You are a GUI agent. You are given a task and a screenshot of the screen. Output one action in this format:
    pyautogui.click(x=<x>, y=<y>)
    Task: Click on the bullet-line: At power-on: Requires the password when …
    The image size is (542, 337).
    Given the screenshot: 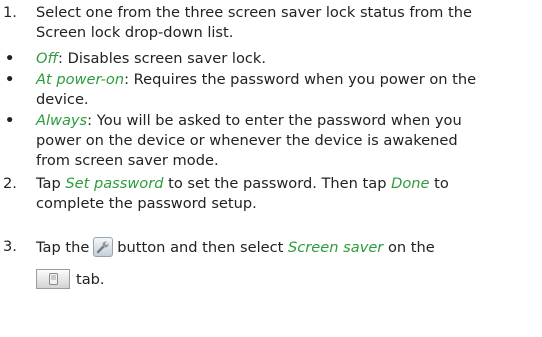 What is the action you would take?
    pyautogui.click(x=288, y=80)
    